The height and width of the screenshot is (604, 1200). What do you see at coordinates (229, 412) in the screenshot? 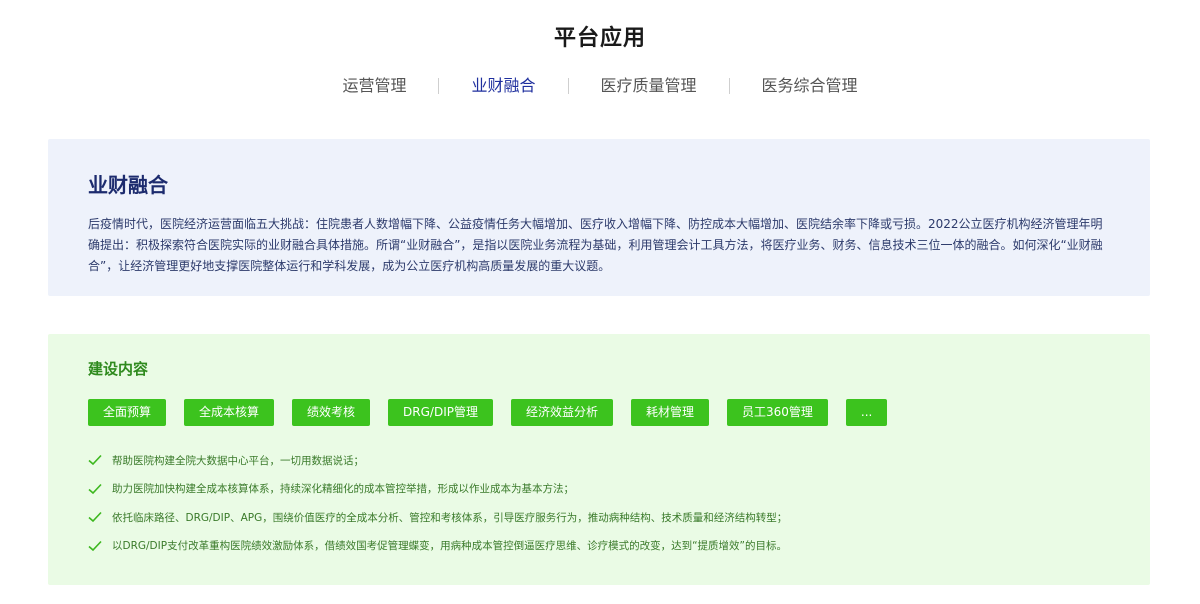
I see `tag-full-cost: 全成本核算` at bounding box center [229, 412].